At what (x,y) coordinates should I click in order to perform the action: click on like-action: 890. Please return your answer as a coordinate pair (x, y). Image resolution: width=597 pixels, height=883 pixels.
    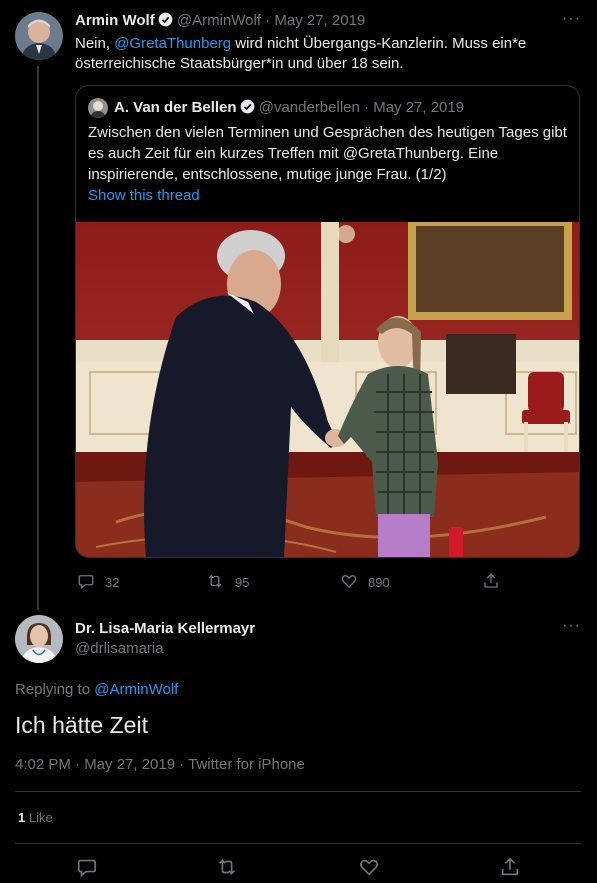
    Looking at the image, I should click on (365, 582).